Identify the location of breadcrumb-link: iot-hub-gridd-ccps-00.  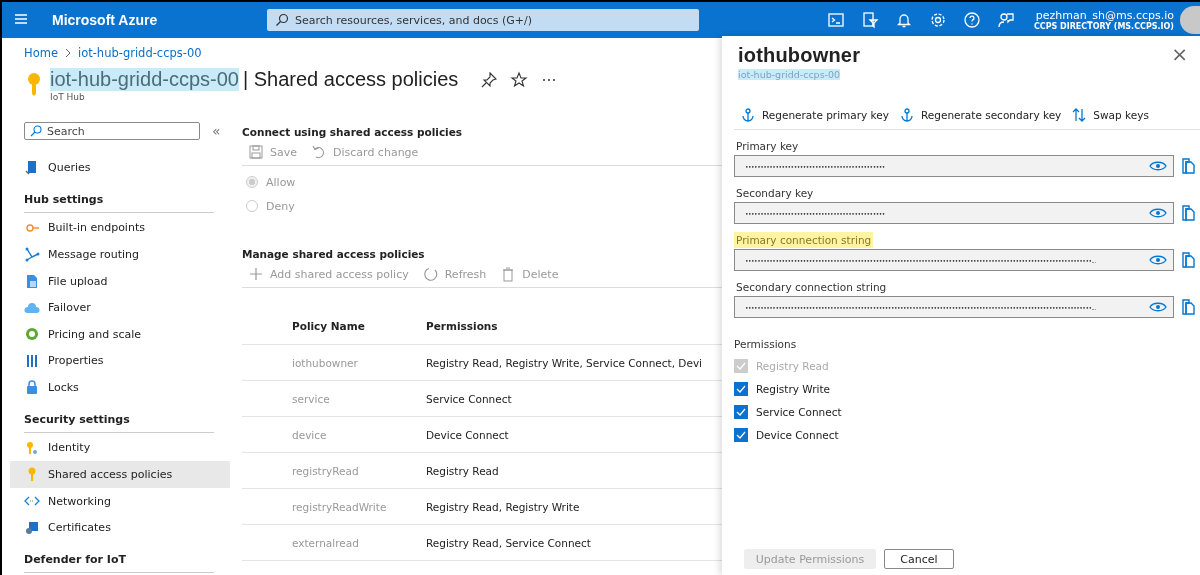
(139, 53).